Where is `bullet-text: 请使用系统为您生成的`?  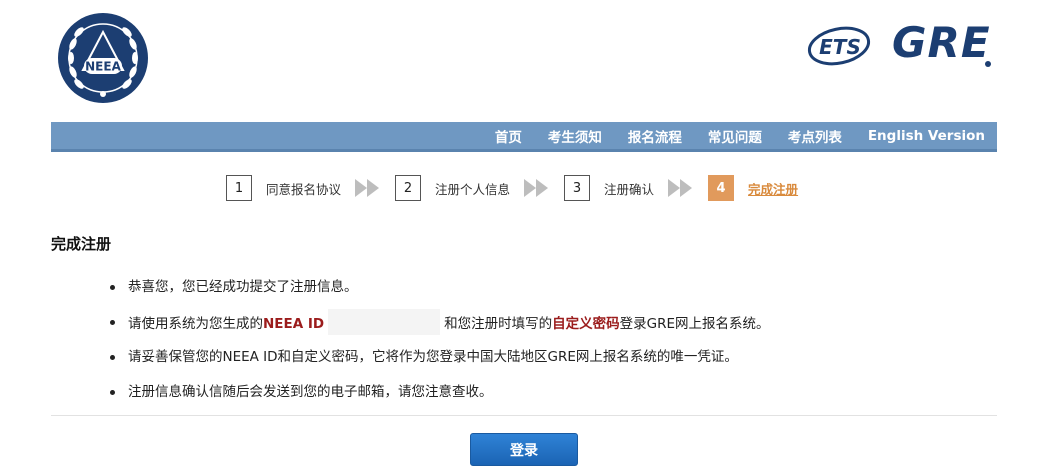 bullet-text: 请使用系统为您生成的 is located at coordinates (195, 324).